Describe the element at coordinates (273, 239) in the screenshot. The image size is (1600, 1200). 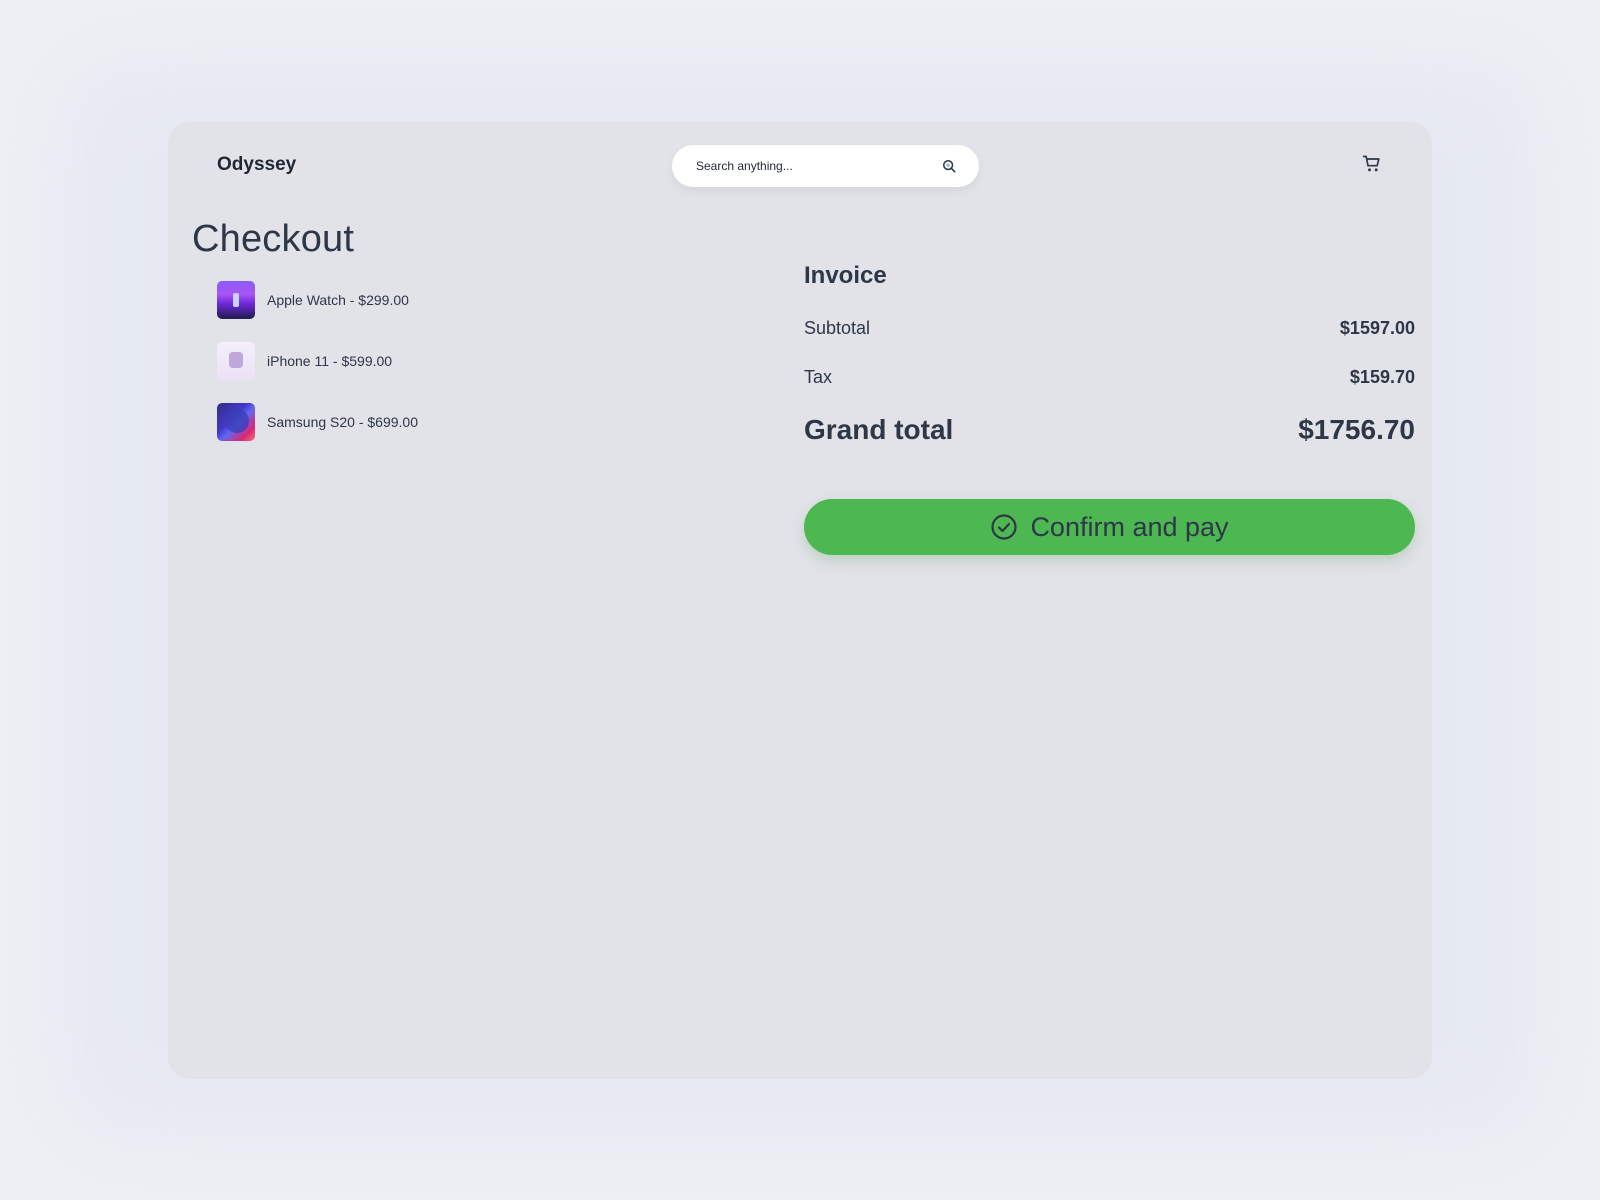
I see `page-title: Checkout` at that location.